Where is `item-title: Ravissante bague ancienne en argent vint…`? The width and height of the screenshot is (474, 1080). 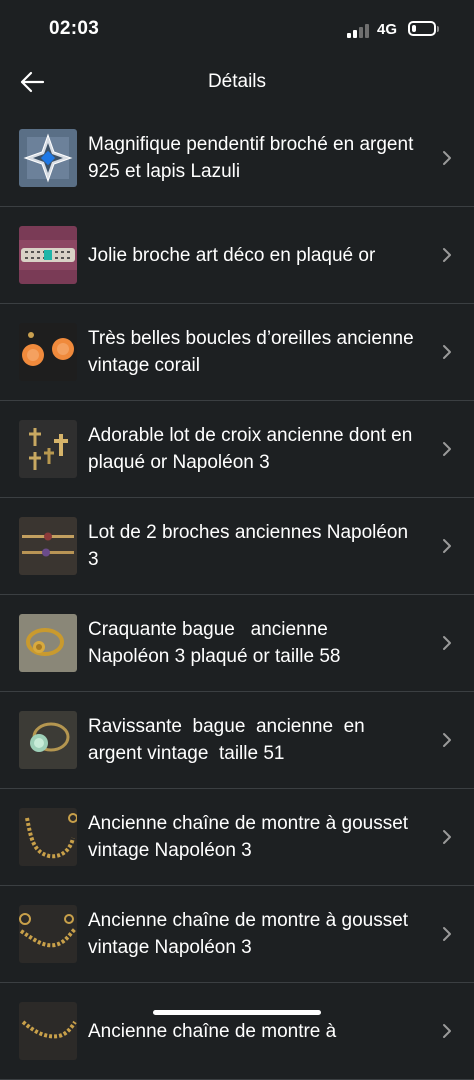 item-title: Ravissante bague ancienne en argent vint… is located at coordinates (229, 740).